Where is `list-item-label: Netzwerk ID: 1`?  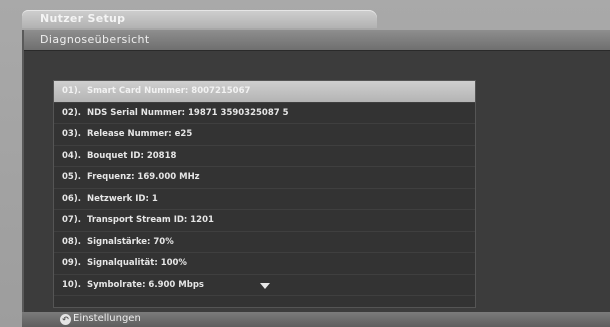
list-item-label: Netzwerk ID: 1 is located at coordinates (122, 198).